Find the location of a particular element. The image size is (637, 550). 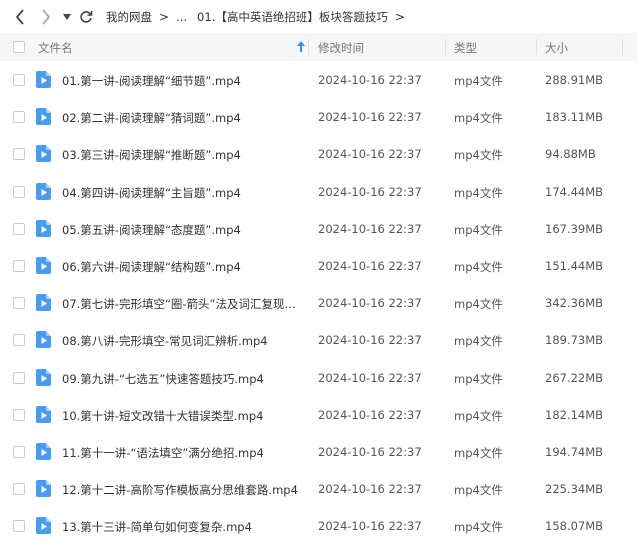

file-name: 09.第九讲-“七选五”快速答题技巧.mp4 is located at coordinates (163, 379).